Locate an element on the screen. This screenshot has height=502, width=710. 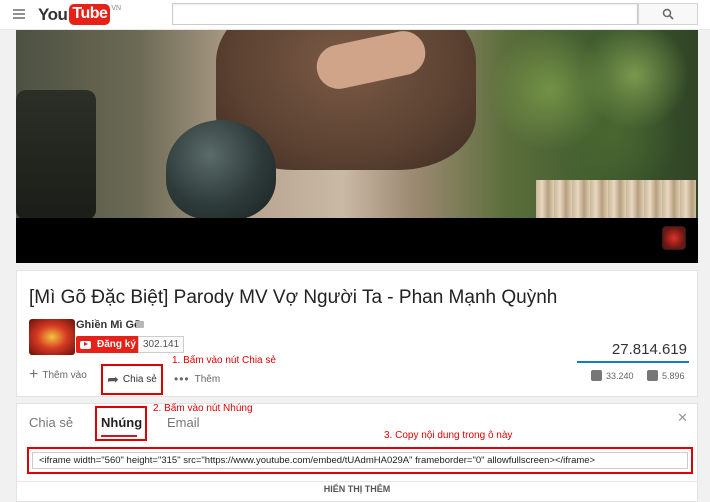
channel-watermark-icon is located at coordinates (674, 238).